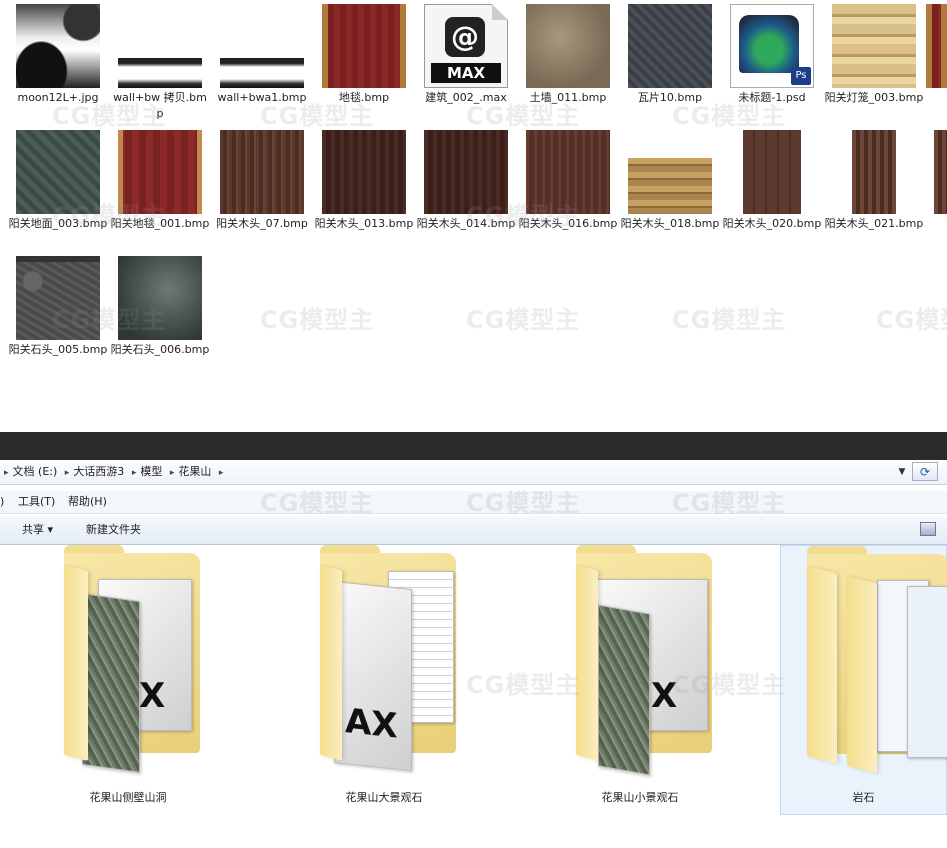 This screenshot has width=947, height=848. What do you see at coordinates (87, 502) in the screenshot?
I see `menu-item-help: 帮助(H)` at bounding box center [87, 502].